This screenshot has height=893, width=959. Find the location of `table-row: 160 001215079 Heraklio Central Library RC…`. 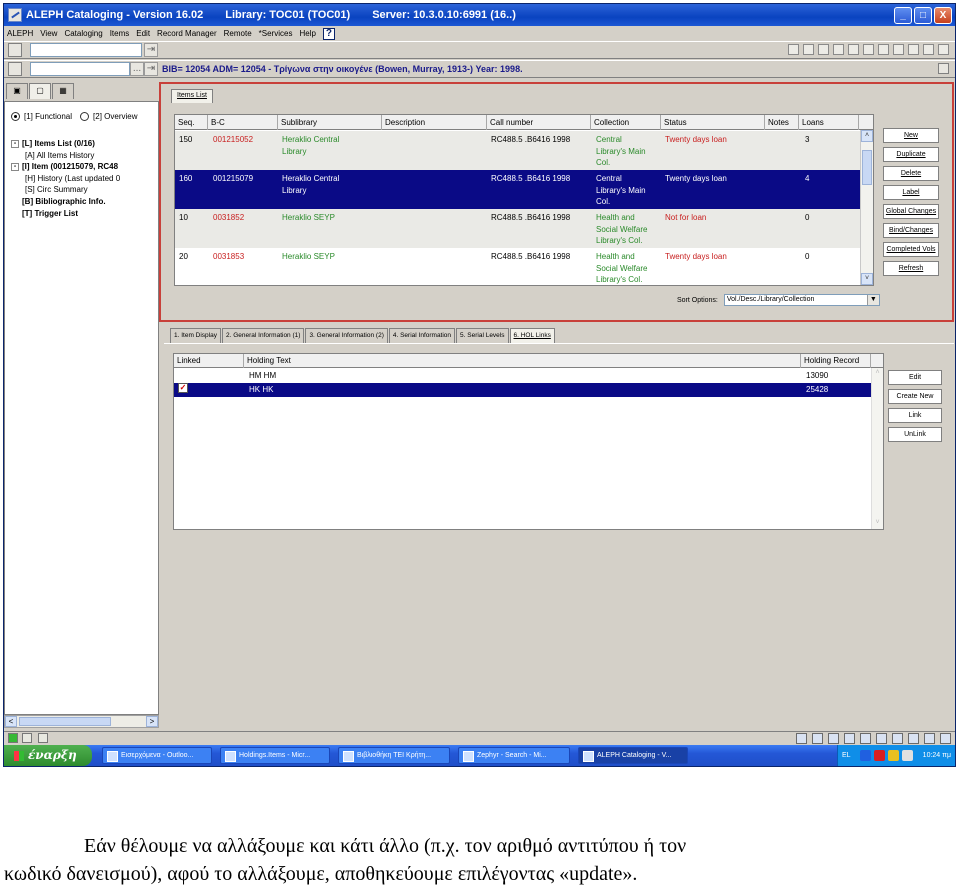

table-row: 160 001215079 Heraklio Central Library RC… is located at coordinates (522, 189).